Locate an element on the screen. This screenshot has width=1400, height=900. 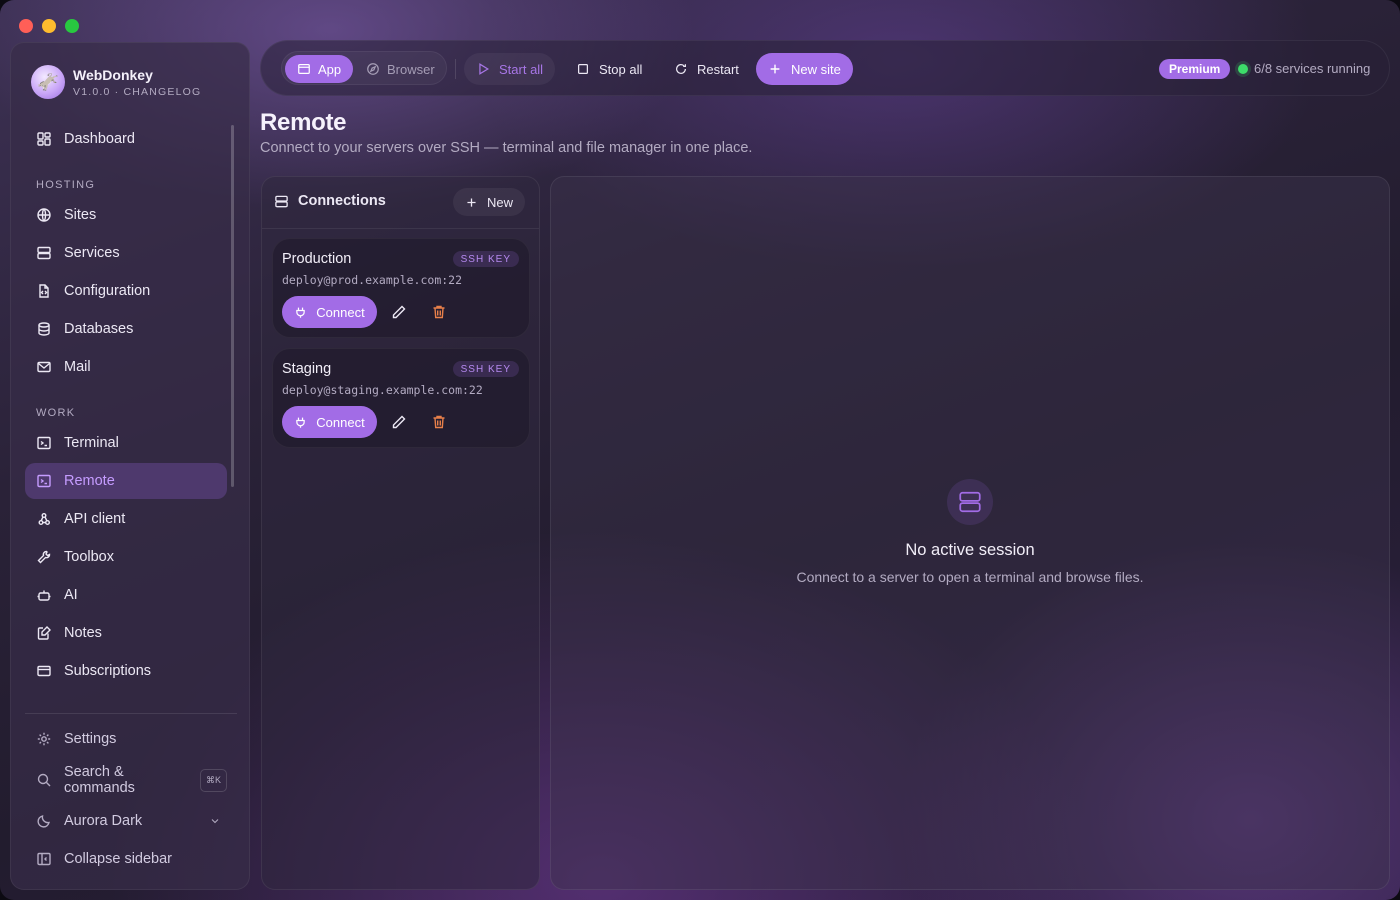
sidebar-item-label: Services is located at coordinates (92, 253).